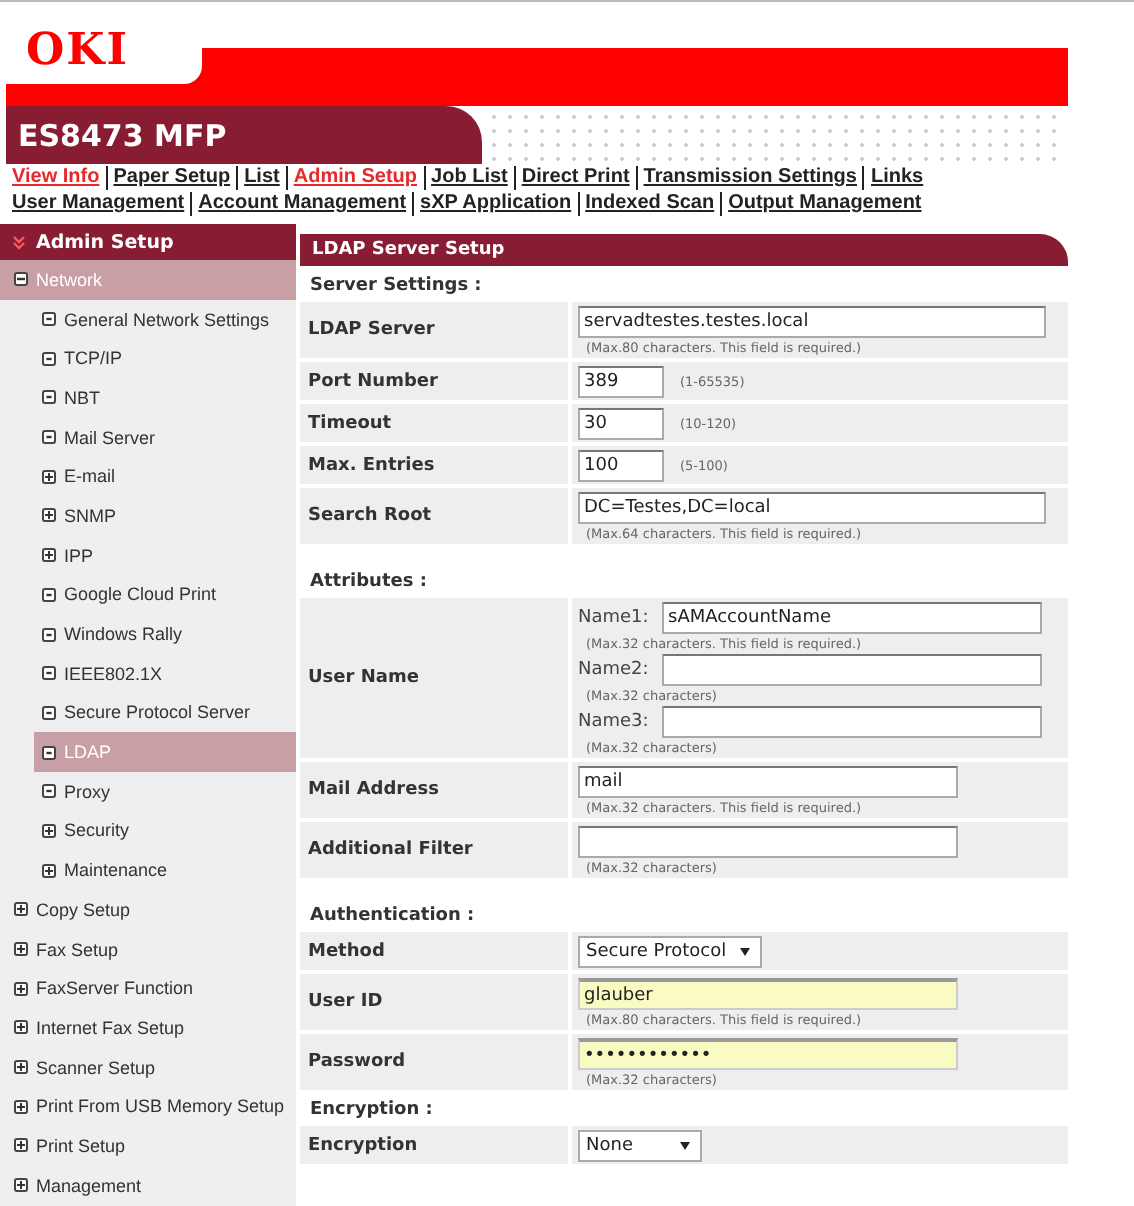 This screenshot has height=1206, width=1134. I want to click on nav-link: List, so click(261, 177).